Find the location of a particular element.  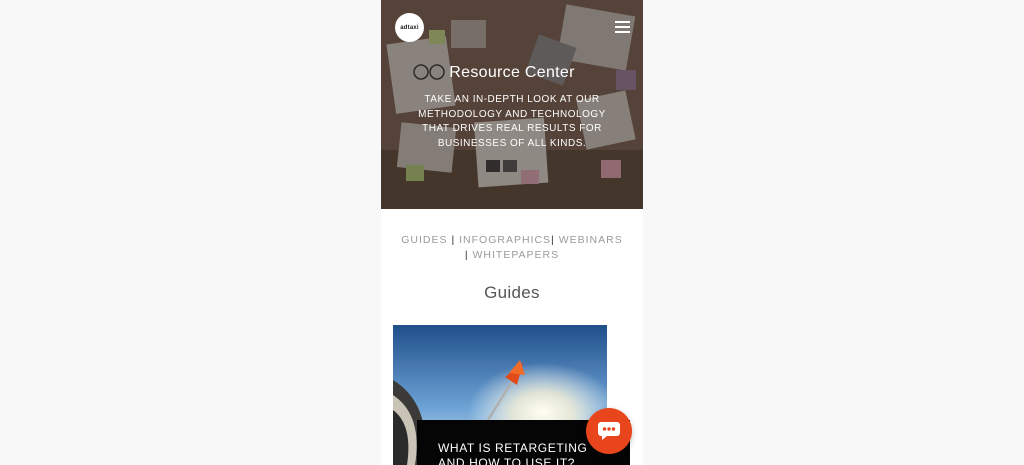

nav-link-infographics: INFOGRAPHICS is located at coordinates (505, 240).